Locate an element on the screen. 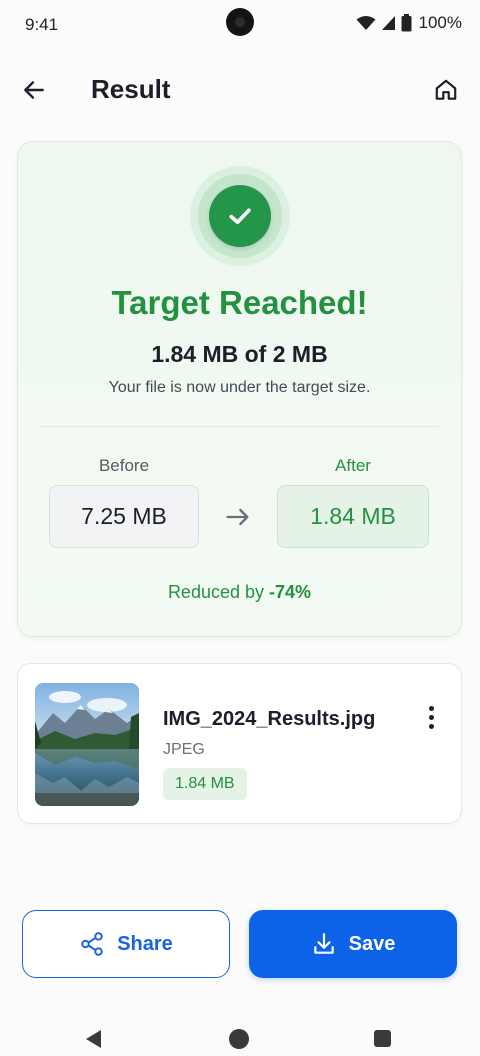 This screenshot has width=480, height=1056. file-size-badge: 1.84 MB is located at coordinates (205, 784).